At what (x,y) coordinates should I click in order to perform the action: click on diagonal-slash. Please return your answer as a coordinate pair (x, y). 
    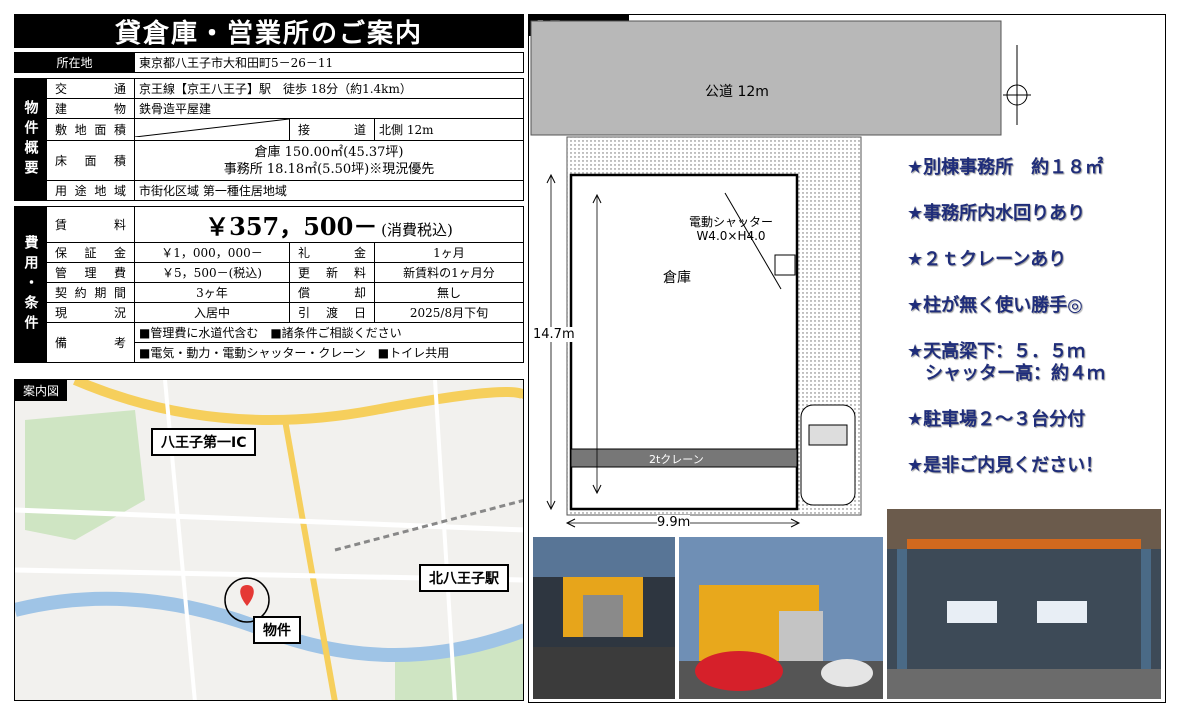
    Looking at the image, I should click on (212, 128).